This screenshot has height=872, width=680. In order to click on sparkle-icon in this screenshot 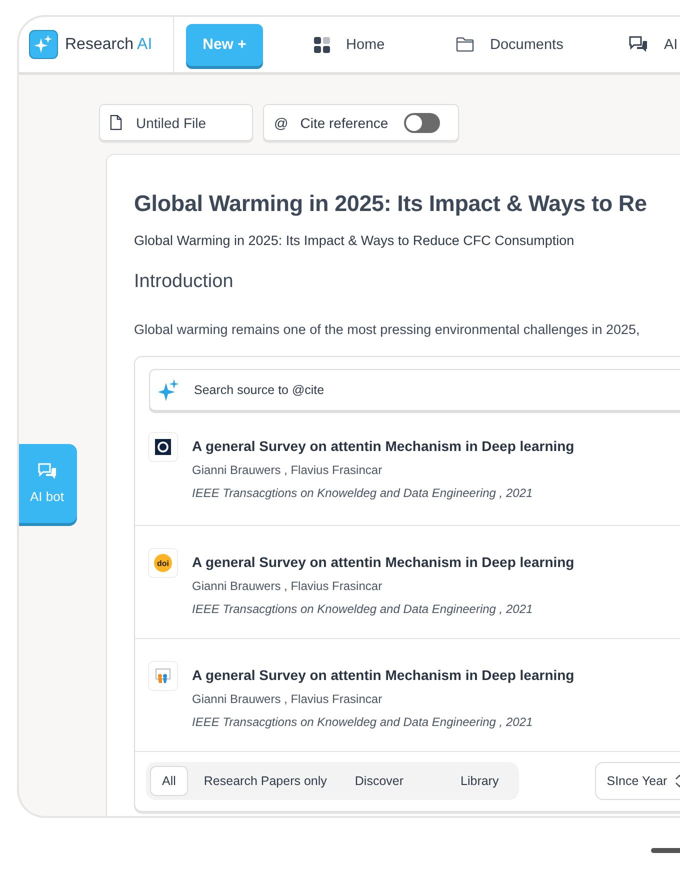, I will do `click(169, 390)`.